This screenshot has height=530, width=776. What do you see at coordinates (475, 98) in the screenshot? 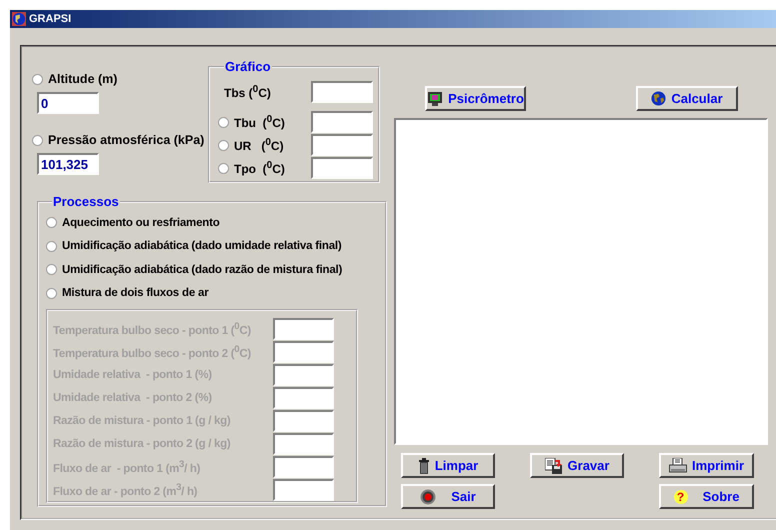
I see `psychrometer-button: Psicrômetro` at bounding box center [475, 98].